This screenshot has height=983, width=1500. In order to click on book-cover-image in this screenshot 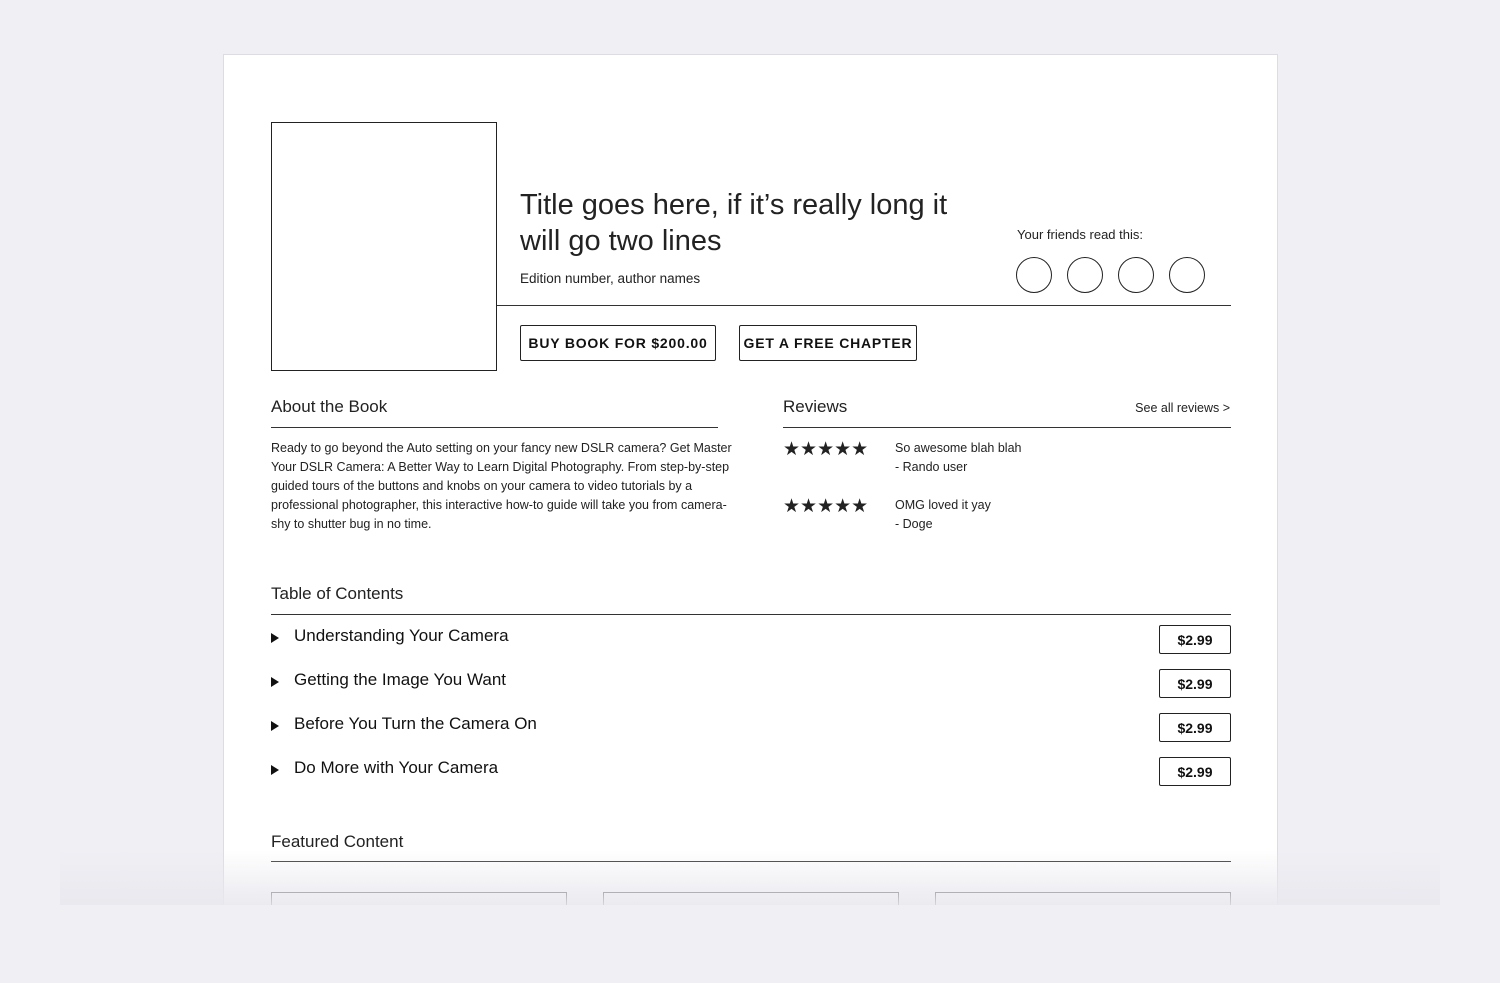, I will do `click(384, 246)`.